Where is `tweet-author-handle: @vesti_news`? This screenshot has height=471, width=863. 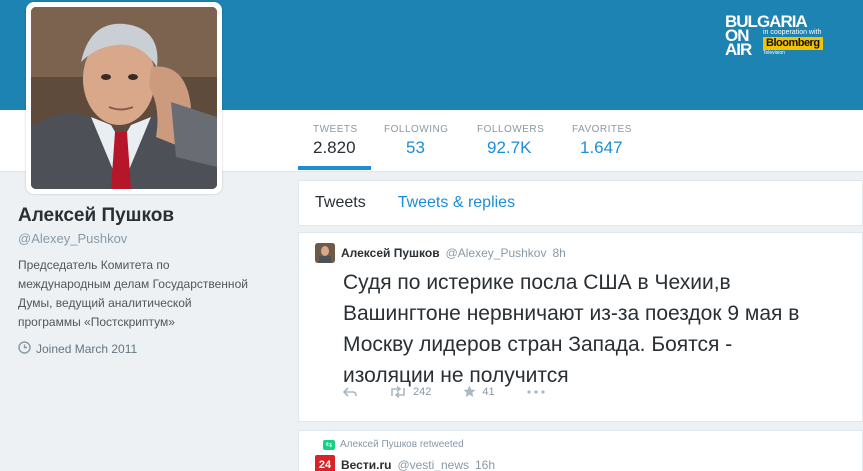
tweet-author-handle: @vesti_news is located at coordinates (433, 464).